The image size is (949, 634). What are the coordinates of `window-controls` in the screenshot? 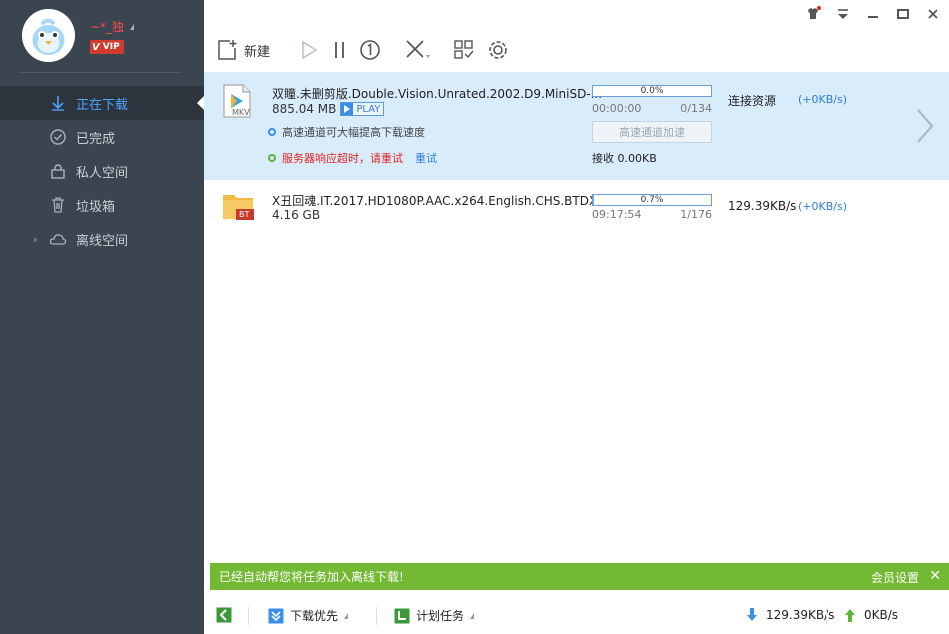 It's located at (873, 14).